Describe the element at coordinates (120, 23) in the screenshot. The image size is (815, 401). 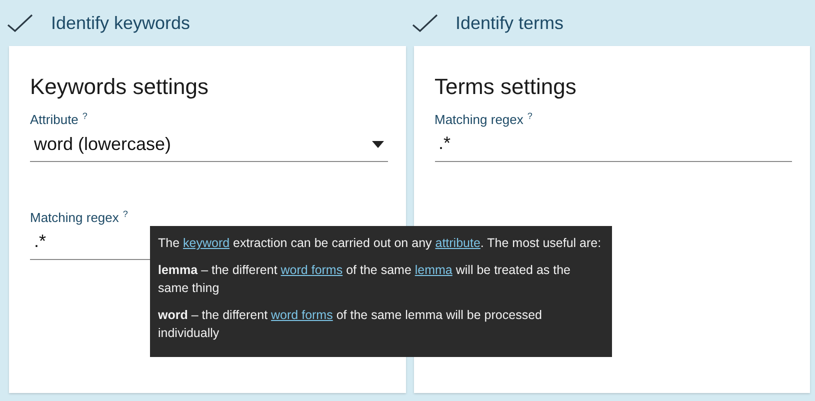
I see `section-title: Identify keywords` at that location.